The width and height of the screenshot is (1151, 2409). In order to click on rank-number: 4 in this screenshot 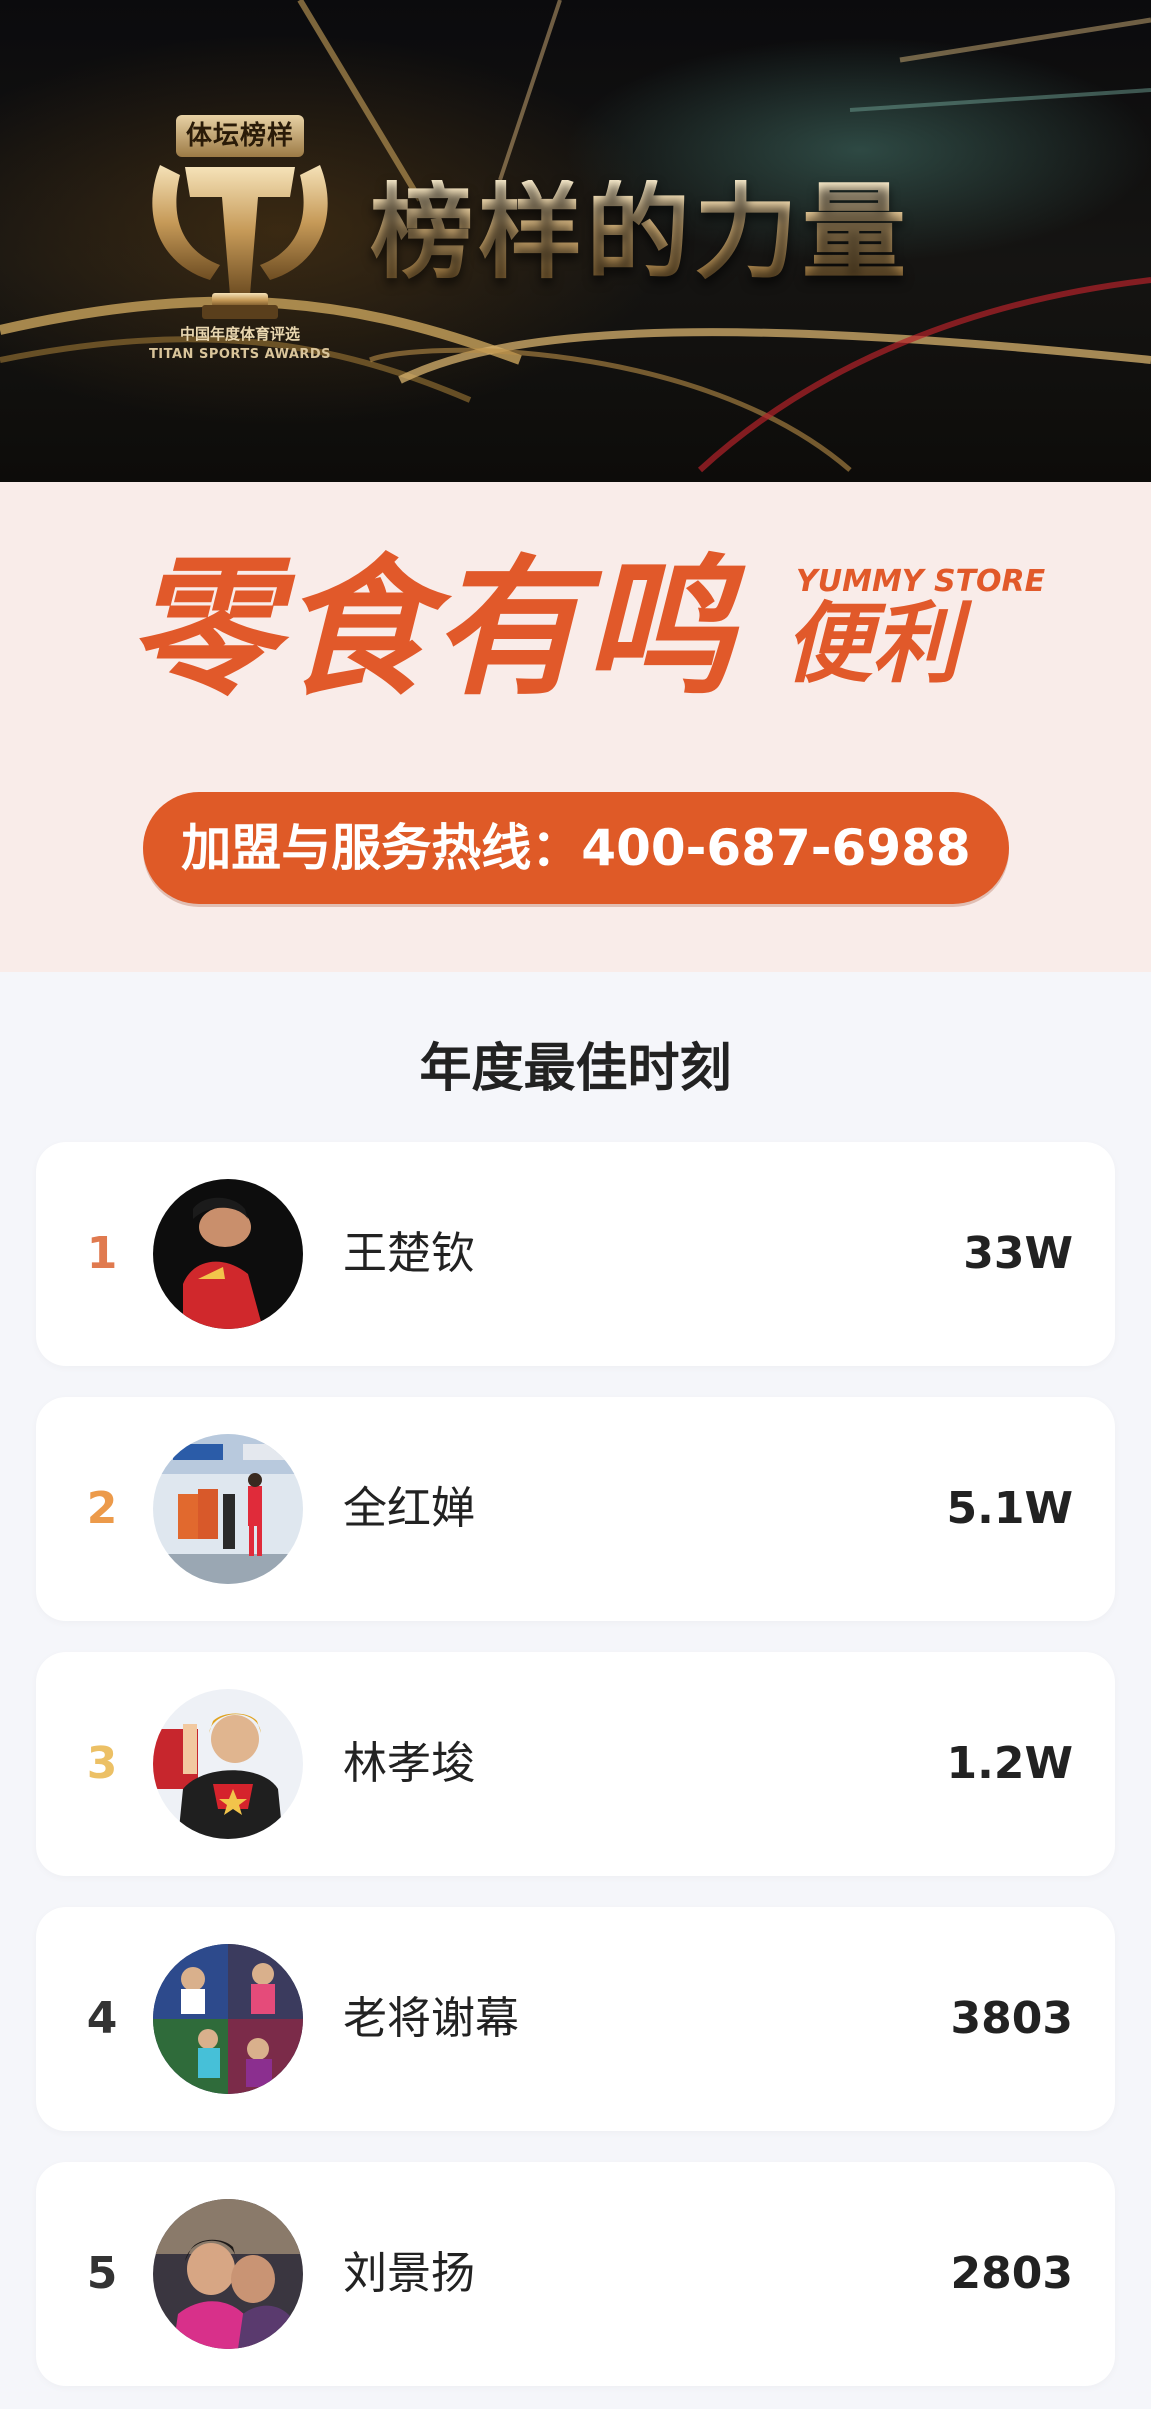, I will do `click(102, 2018)`.